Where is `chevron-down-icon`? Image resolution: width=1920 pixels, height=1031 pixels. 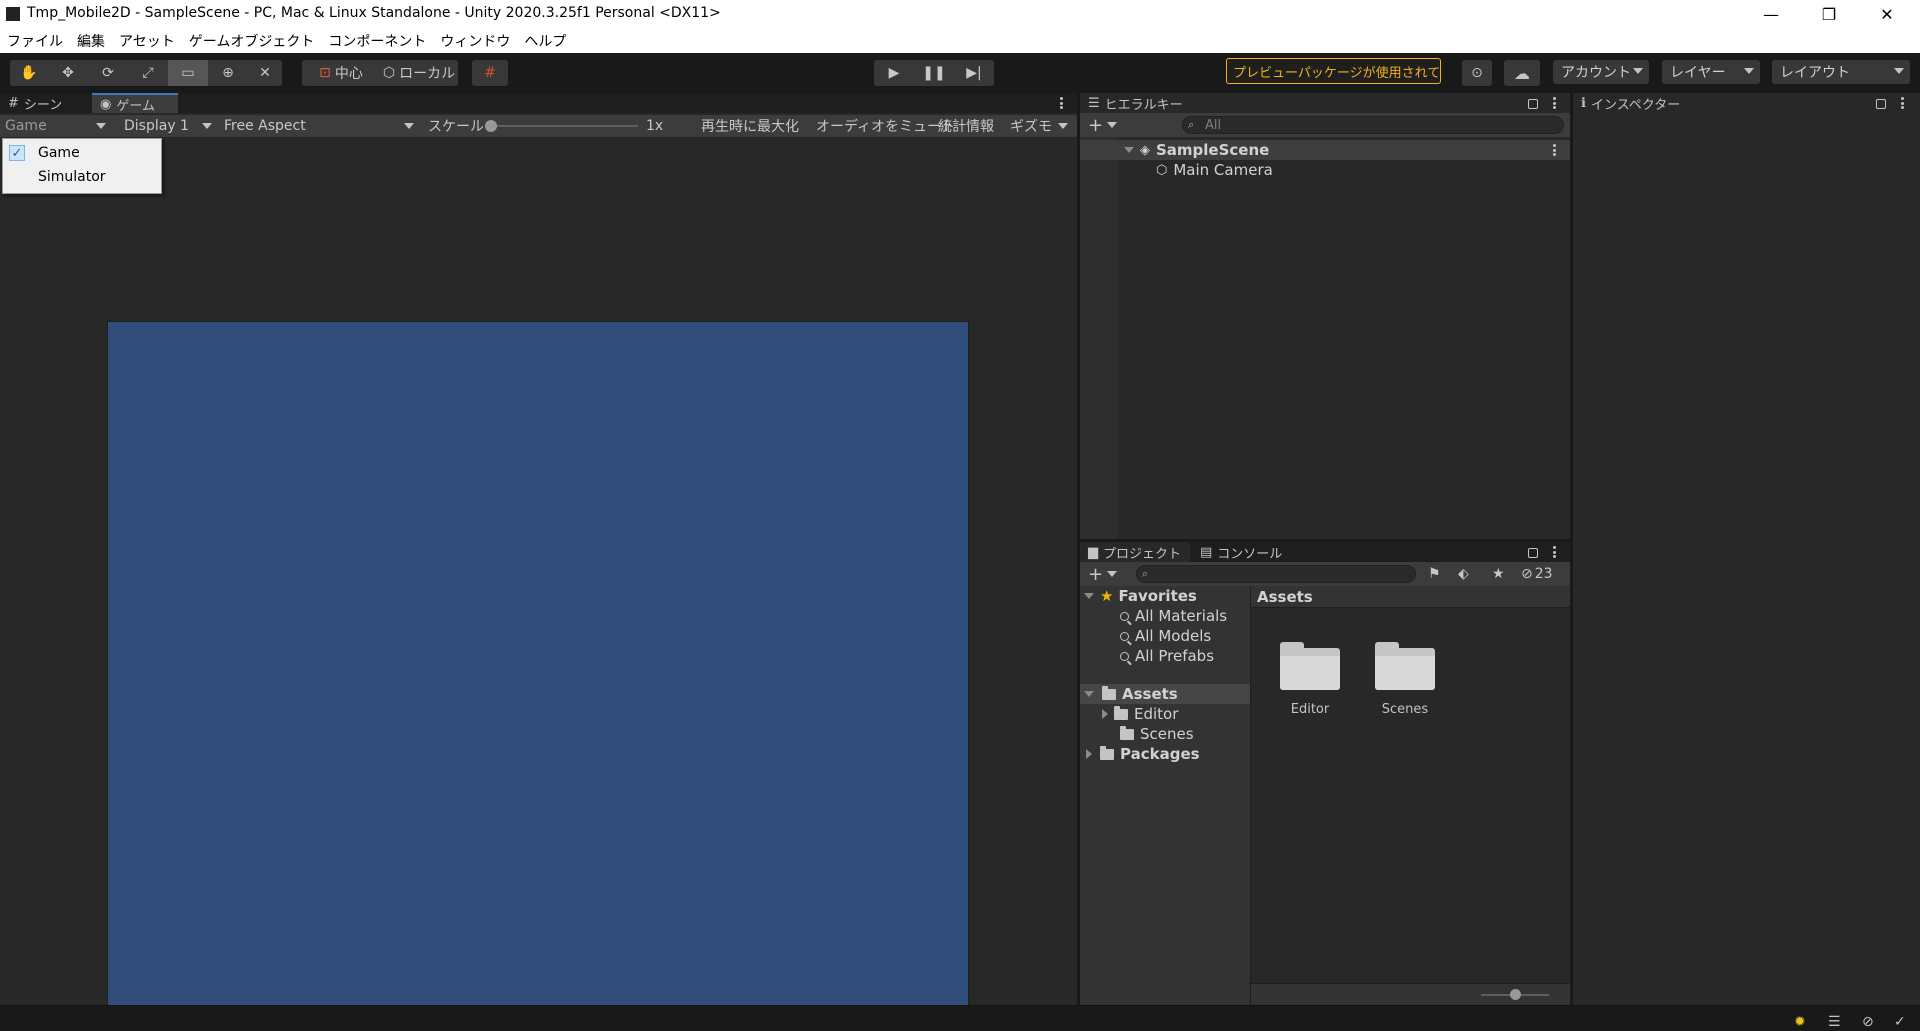
chevron-down-icon is located at coordinates (1112, 574).